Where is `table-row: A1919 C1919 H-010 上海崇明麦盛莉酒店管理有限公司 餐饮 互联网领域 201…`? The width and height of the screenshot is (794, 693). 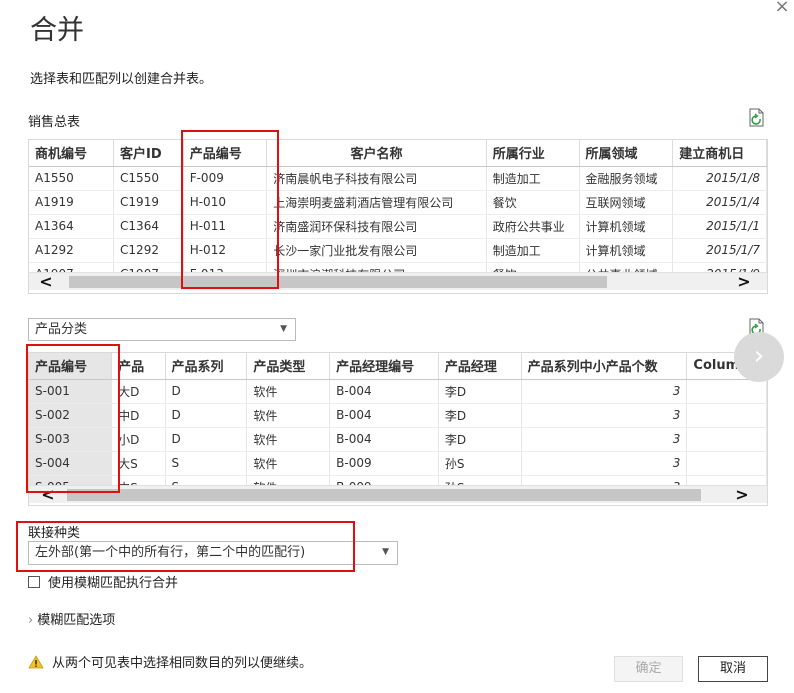
table-row: A1919 C1919 H-010 上海崇明麦盛莉酒店管理有限公司 餐饮 互联网领域 201… is located at coordinates (398, 202).